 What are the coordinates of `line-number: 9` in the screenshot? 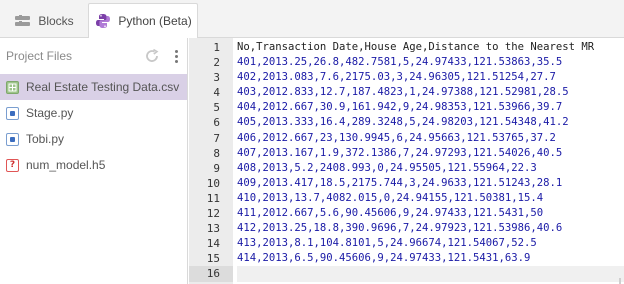 It's located at (216, 168).